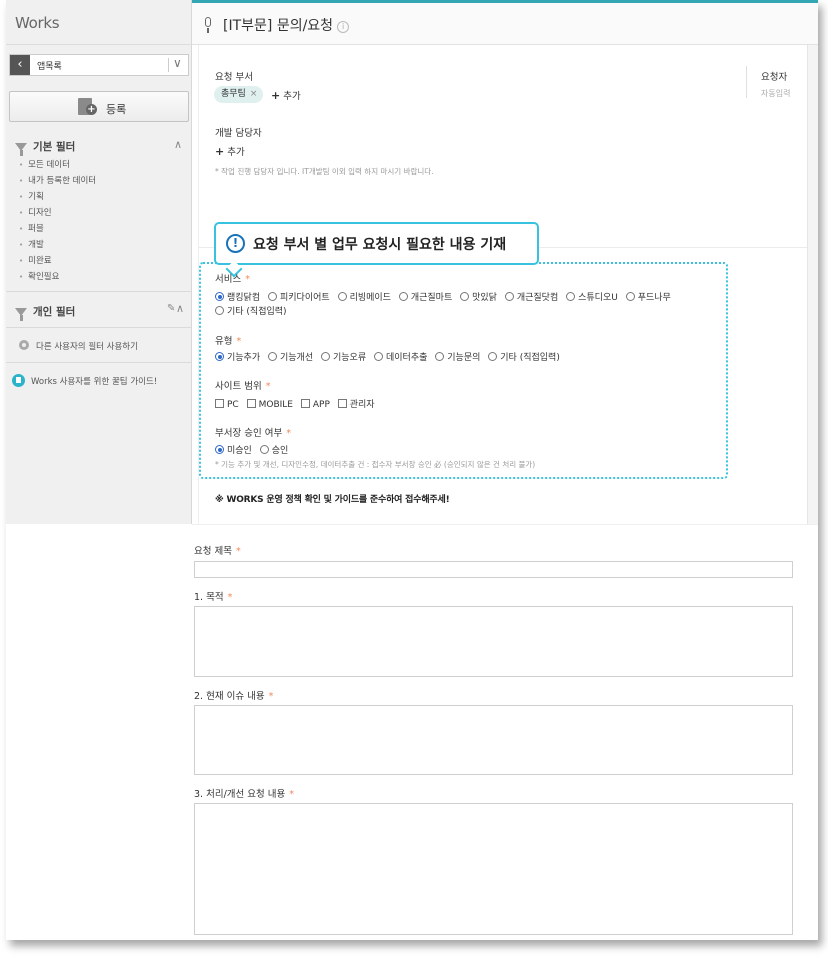 The image size is (828, 966). Describe the element at coordinates (234, 77) in the screenshot. I see `request-dept-label: 요청 부서` at that location.